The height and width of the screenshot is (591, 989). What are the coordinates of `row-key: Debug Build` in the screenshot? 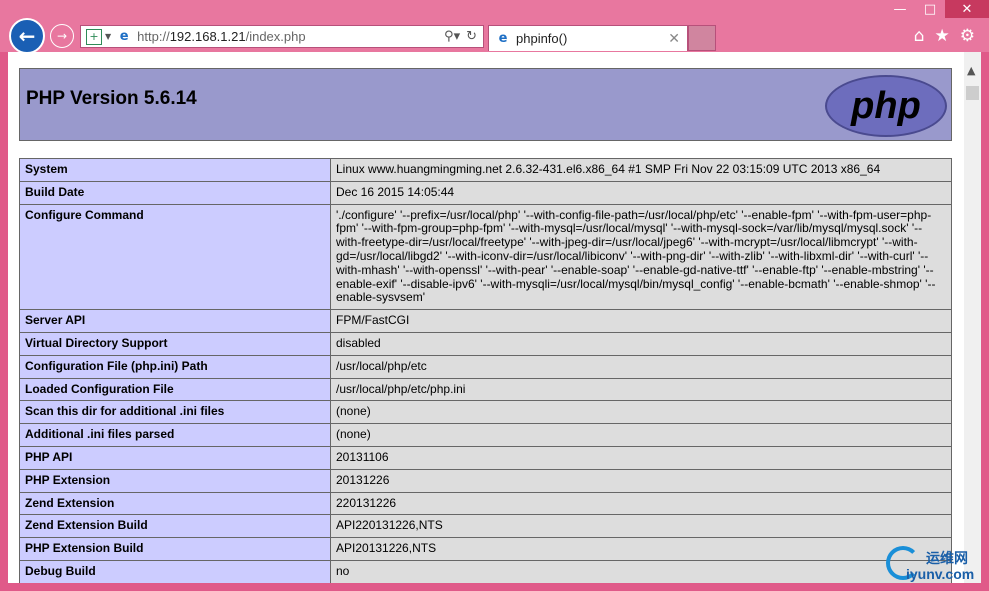 It's located at (175, 571).